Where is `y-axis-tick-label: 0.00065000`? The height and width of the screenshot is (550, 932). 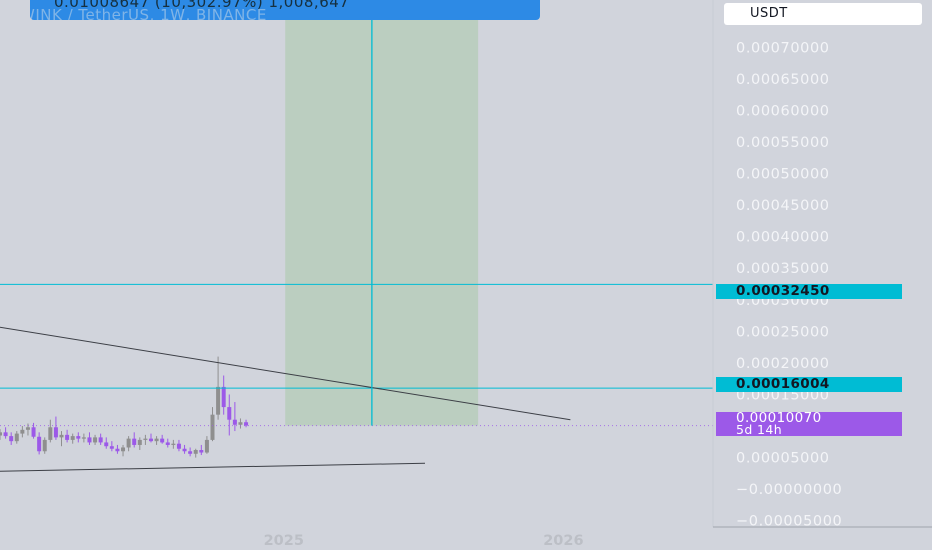
y-axis-tick-label: 0.00065000 is located at coordinates (783, 80).